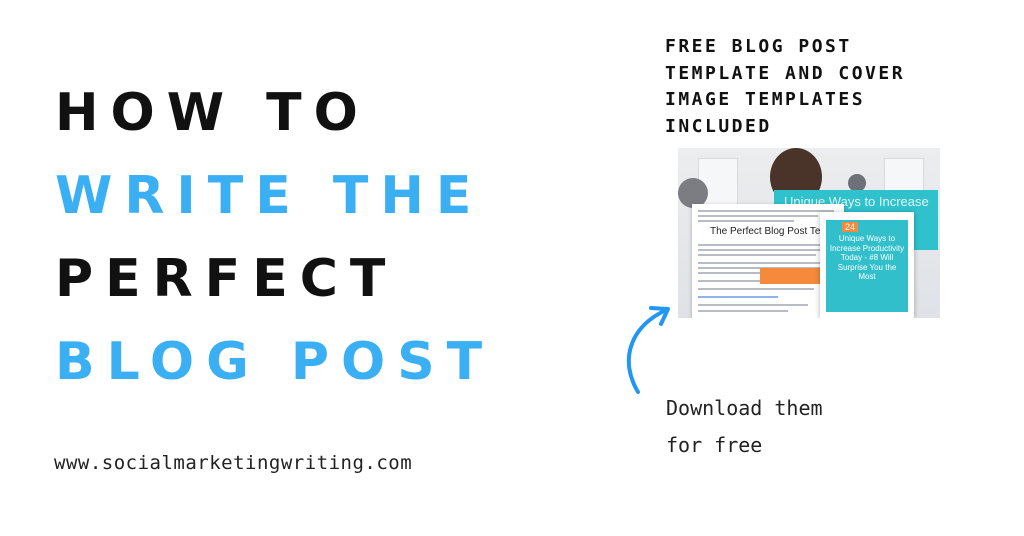 The width and height of the screenshot is (1024, 536). I want to click on promo-line-2: TEMPLATE AND COVER, so click(785, 73).